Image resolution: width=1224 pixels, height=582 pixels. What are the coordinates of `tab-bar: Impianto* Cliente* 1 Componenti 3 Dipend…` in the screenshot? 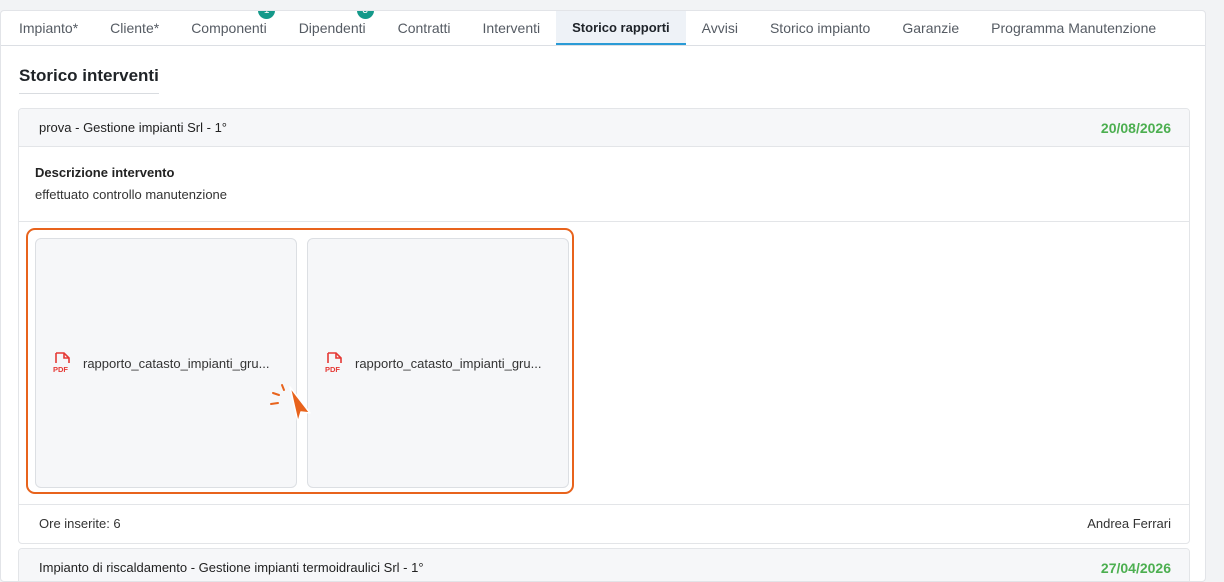 It's located at (603, 28).